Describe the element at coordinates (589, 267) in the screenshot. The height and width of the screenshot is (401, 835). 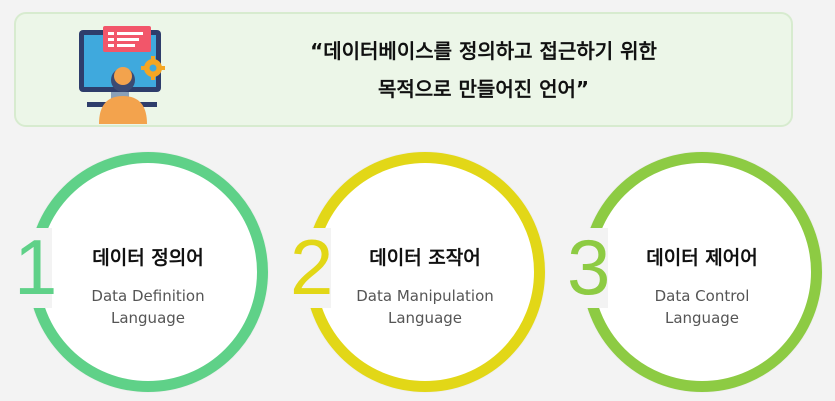
I see `dcl-number: 3` at that location.